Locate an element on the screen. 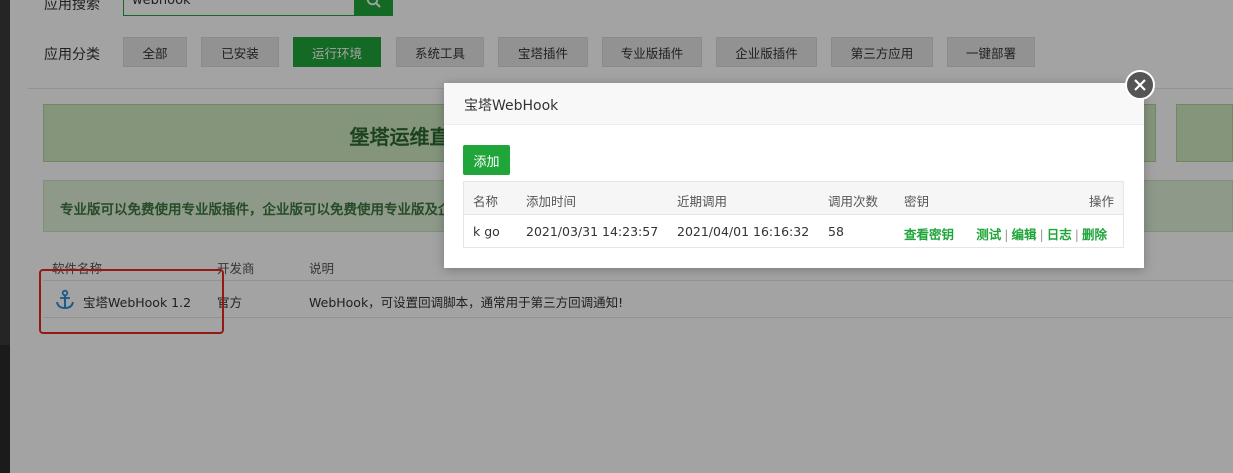 The height and width of the screenshot is (473, 1233). header-actions: 操作 is located at coordinates (1101, 201).